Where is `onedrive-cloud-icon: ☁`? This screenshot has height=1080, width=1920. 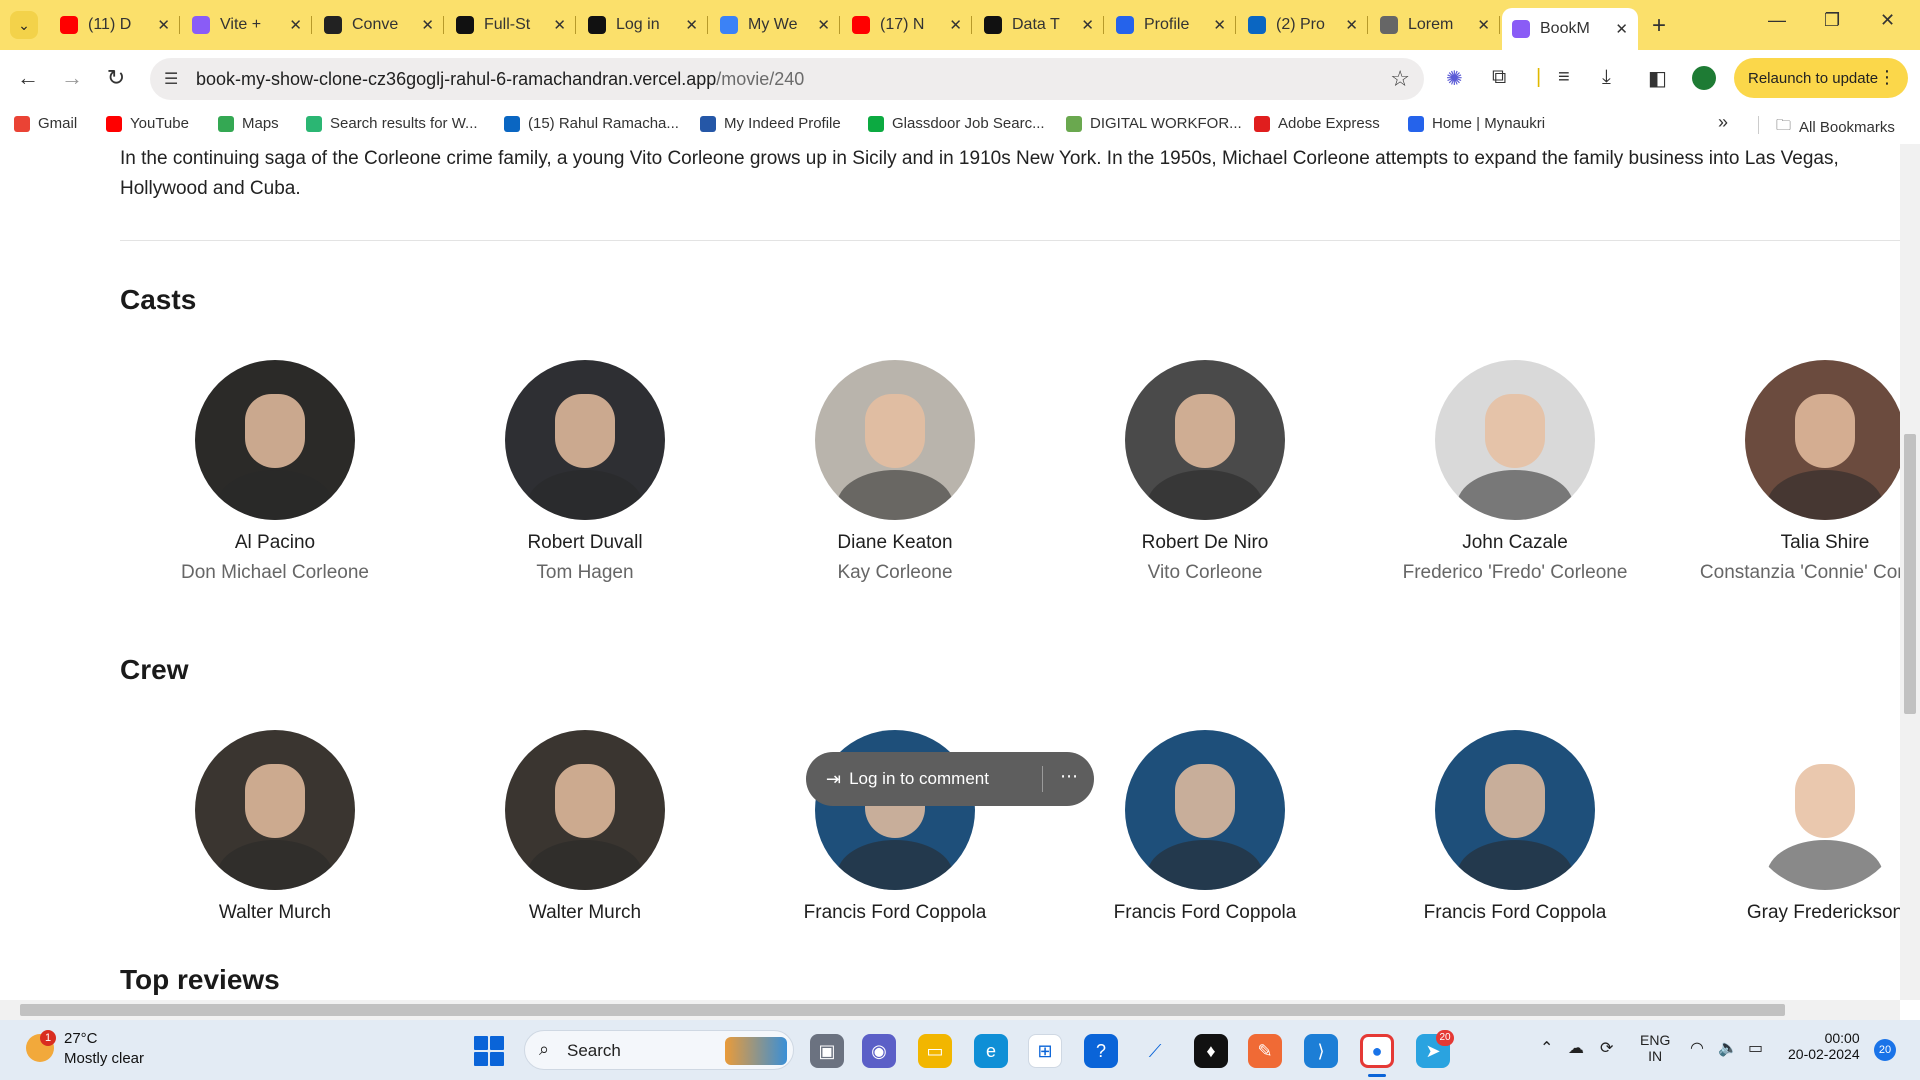 onedrive-cloud-icon: ☁ is located at coordinates (1576, 1048).